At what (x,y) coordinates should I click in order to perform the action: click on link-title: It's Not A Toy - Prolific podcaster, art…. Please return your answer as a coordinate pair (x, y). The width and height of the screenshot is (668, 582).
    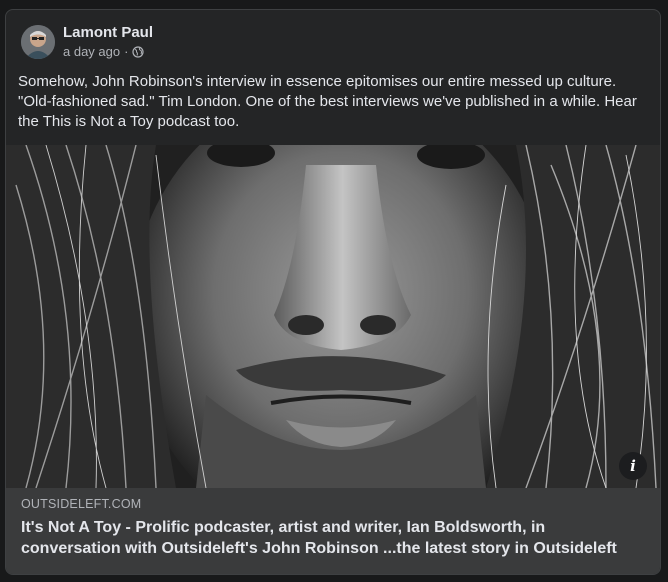
    Looking at the image, I should click on (333, 538).